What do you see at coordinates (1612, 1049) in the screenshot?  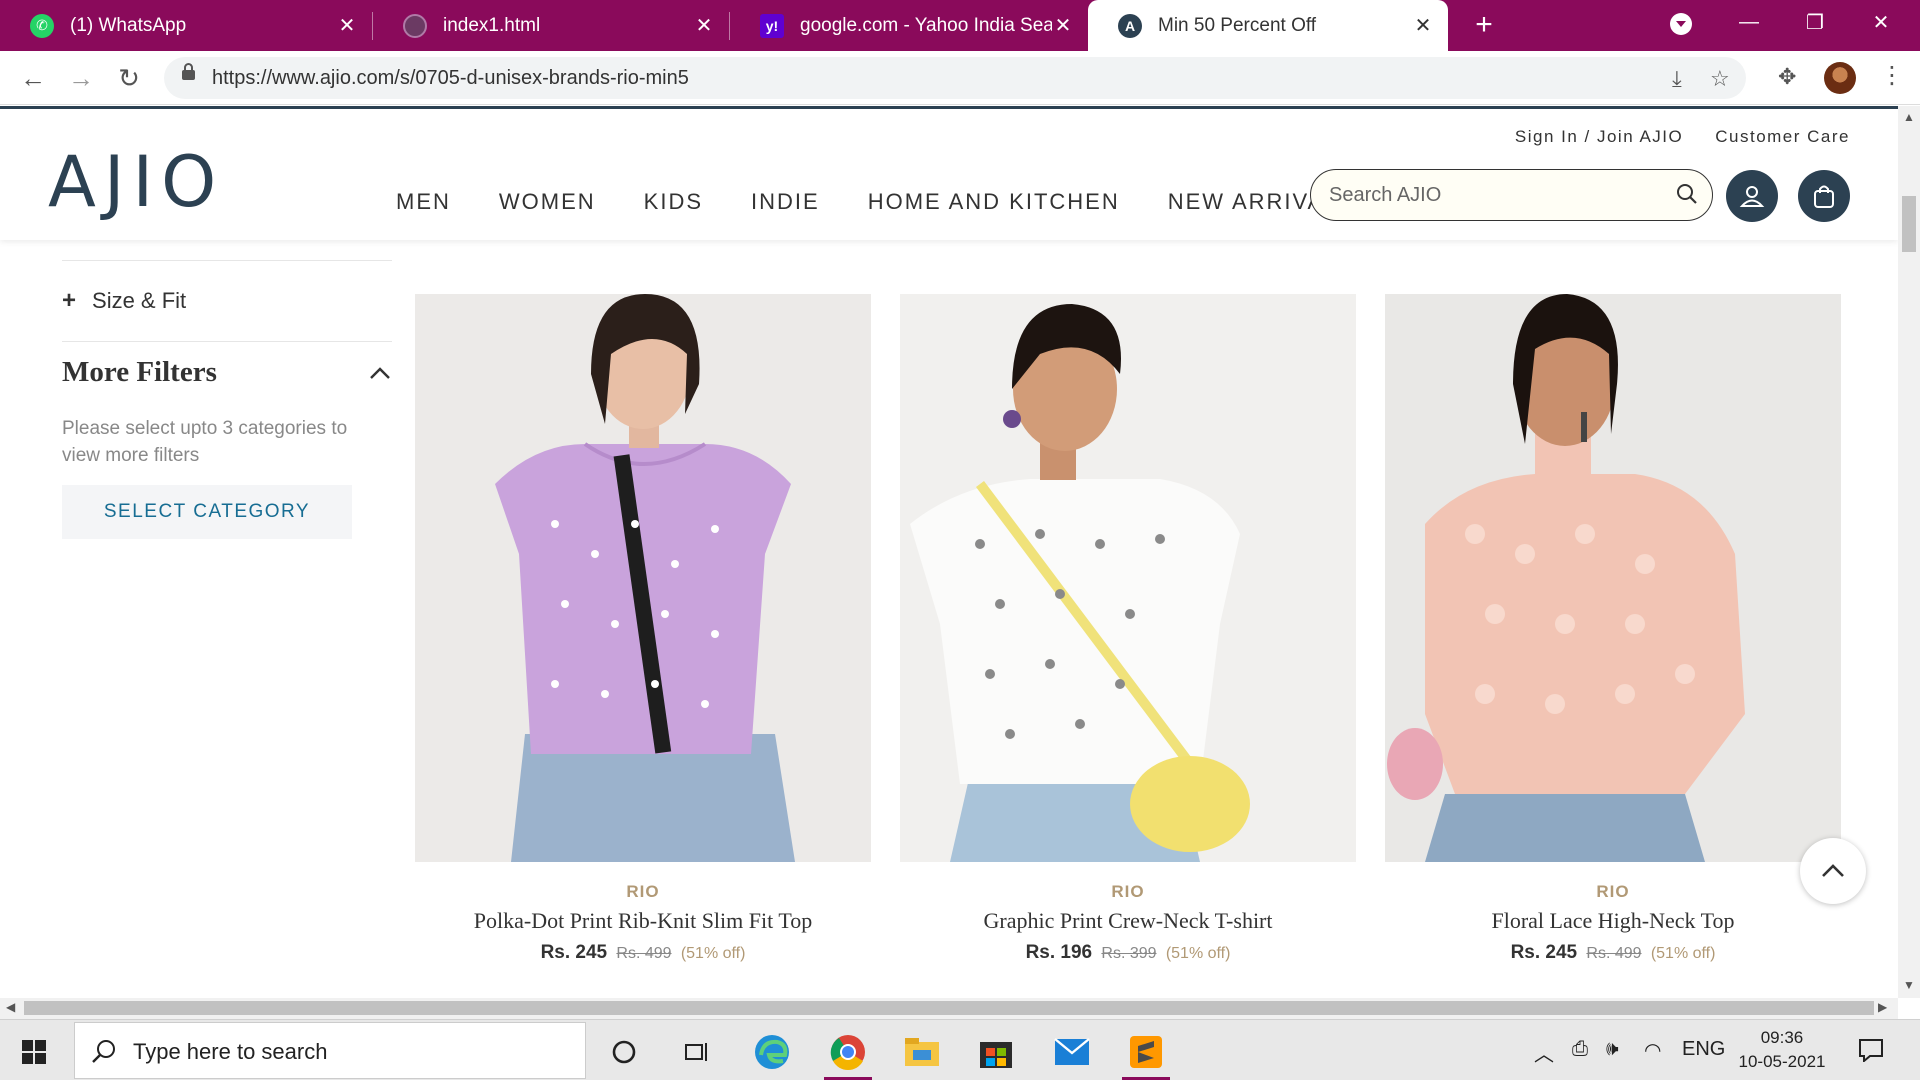 I see `volume-icon: 🕪` at bounding box center [1612, 1049].